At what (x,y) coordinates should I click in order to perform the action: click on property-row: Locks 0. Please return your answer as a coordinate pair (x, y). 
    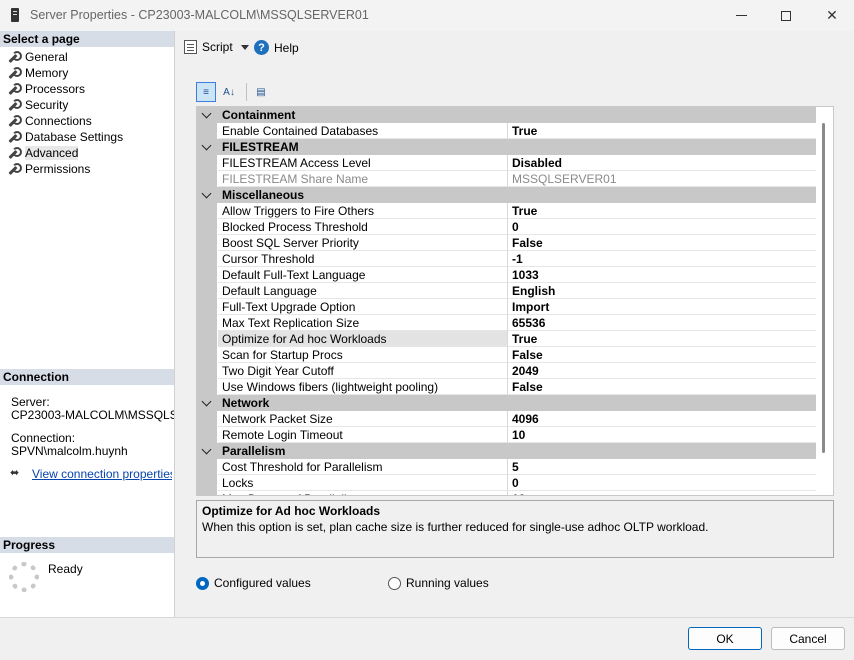
    Looking at the image, I should click on (507, 483).